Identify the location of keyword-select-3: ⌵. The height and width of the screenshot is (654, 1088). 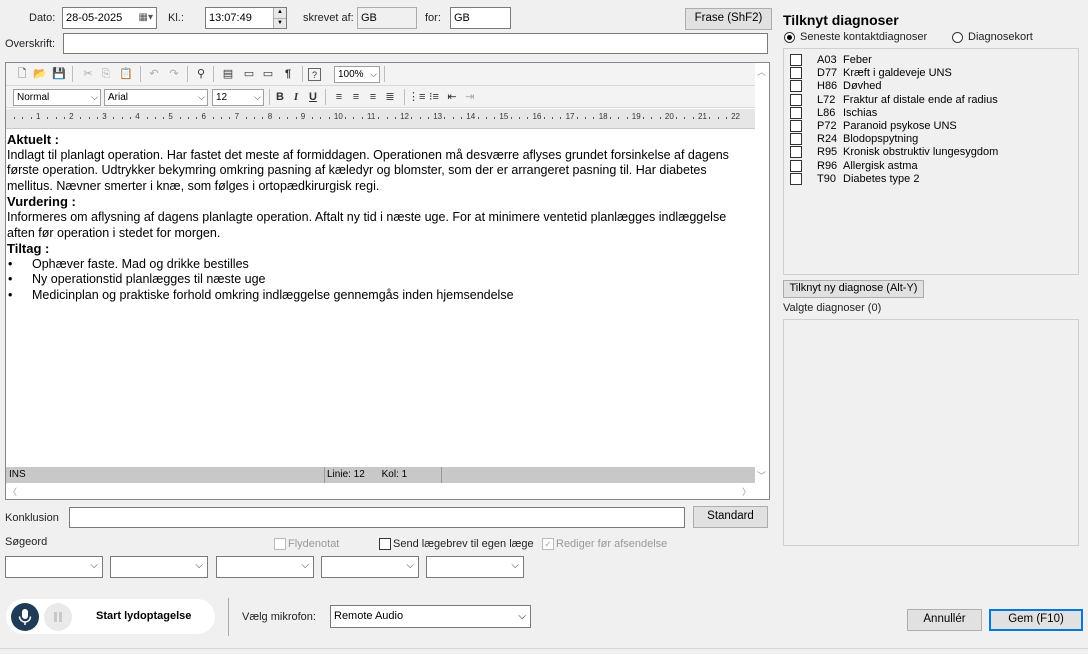
(265, 567).